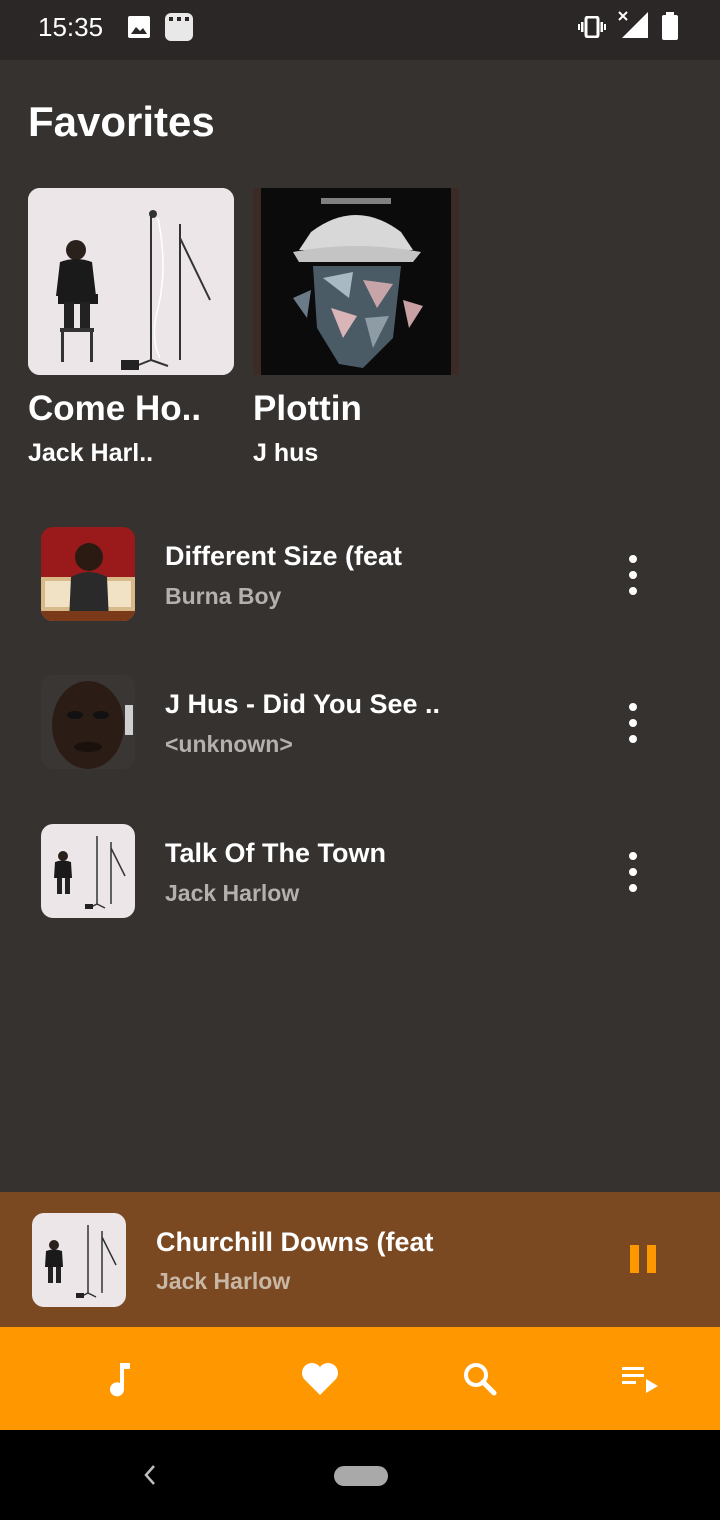  What do you see at coordinates (592, 27) in the screenshot?
I see `vibrate-icon` at bounding box center [592, 27].